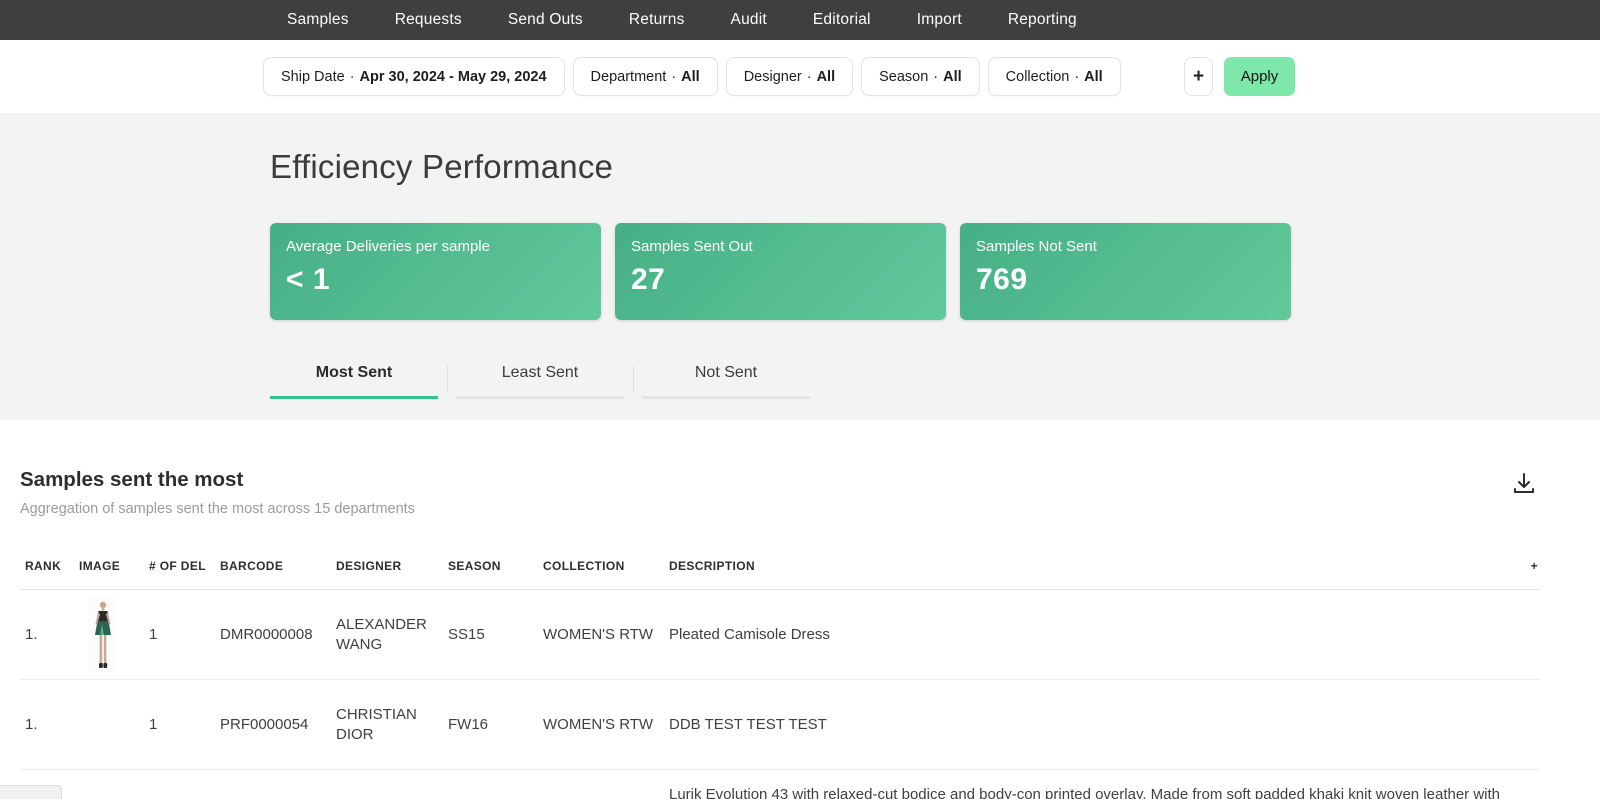 This screenshot has width=1600, height=799. I want to click on stat-card-value: 769, so click(1002, 279).